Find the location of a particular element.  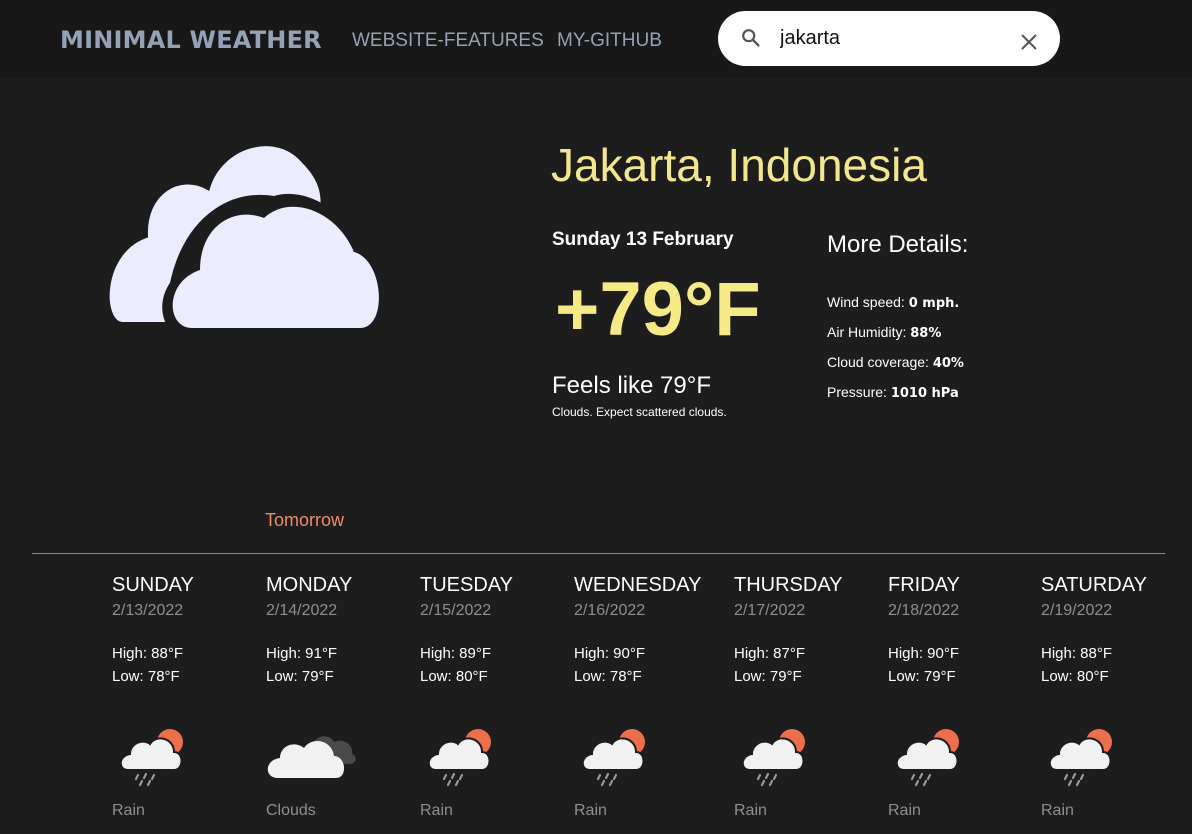

current-temperature: +79°F is located at coordinates (658, 309).